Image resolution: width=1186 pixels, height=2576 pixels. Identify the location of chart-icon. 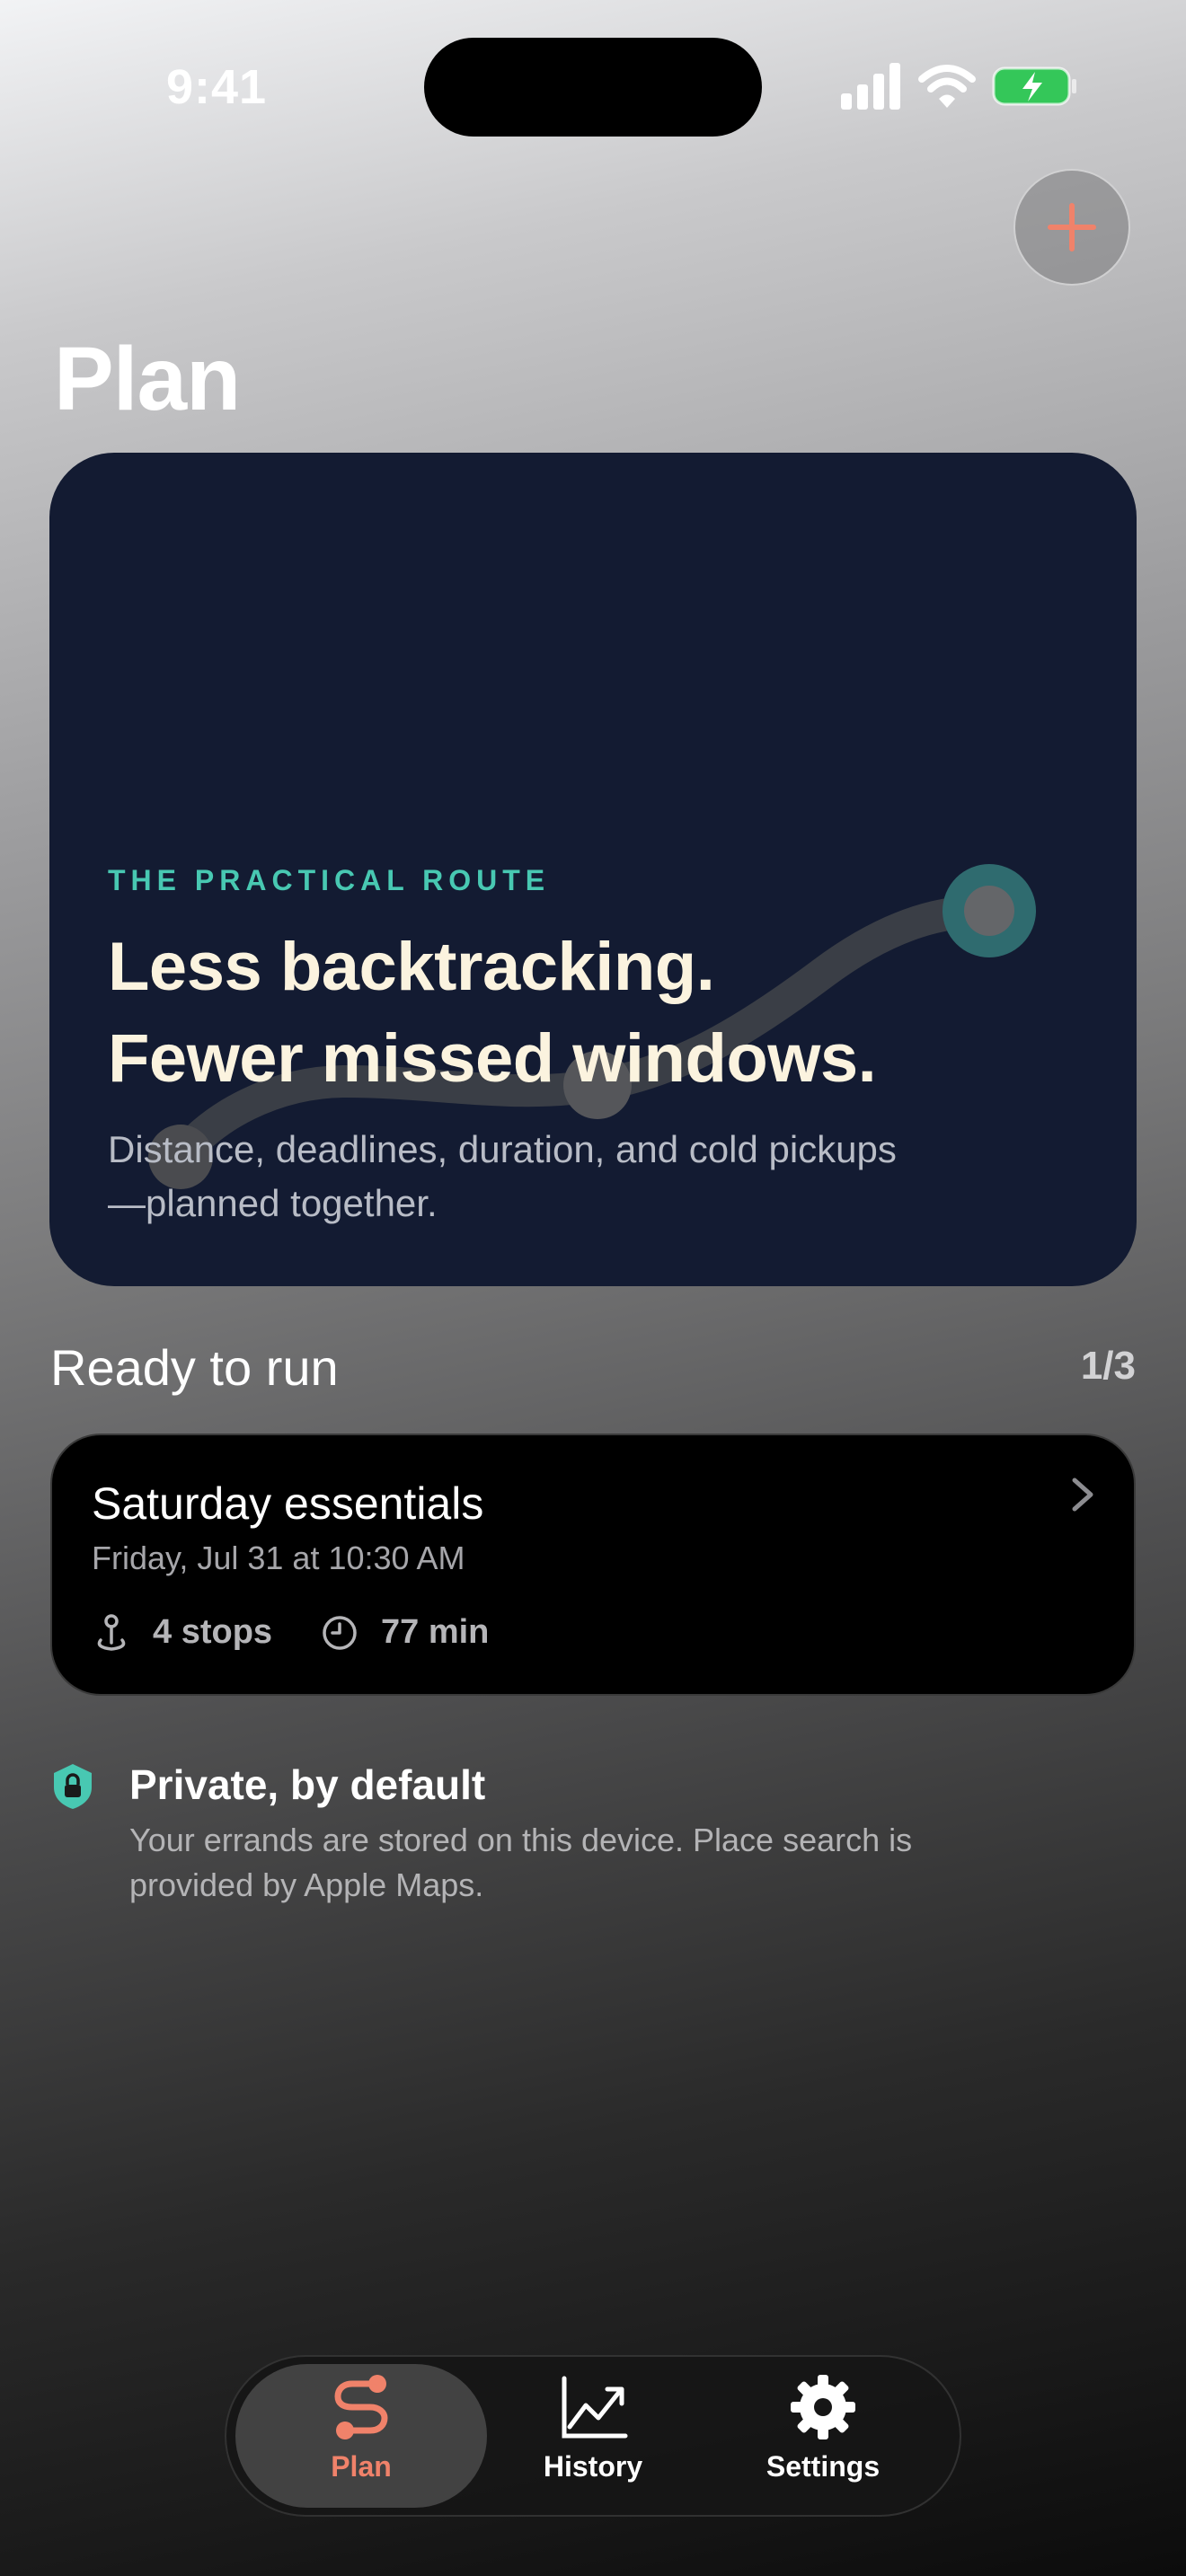
(595, 2407).